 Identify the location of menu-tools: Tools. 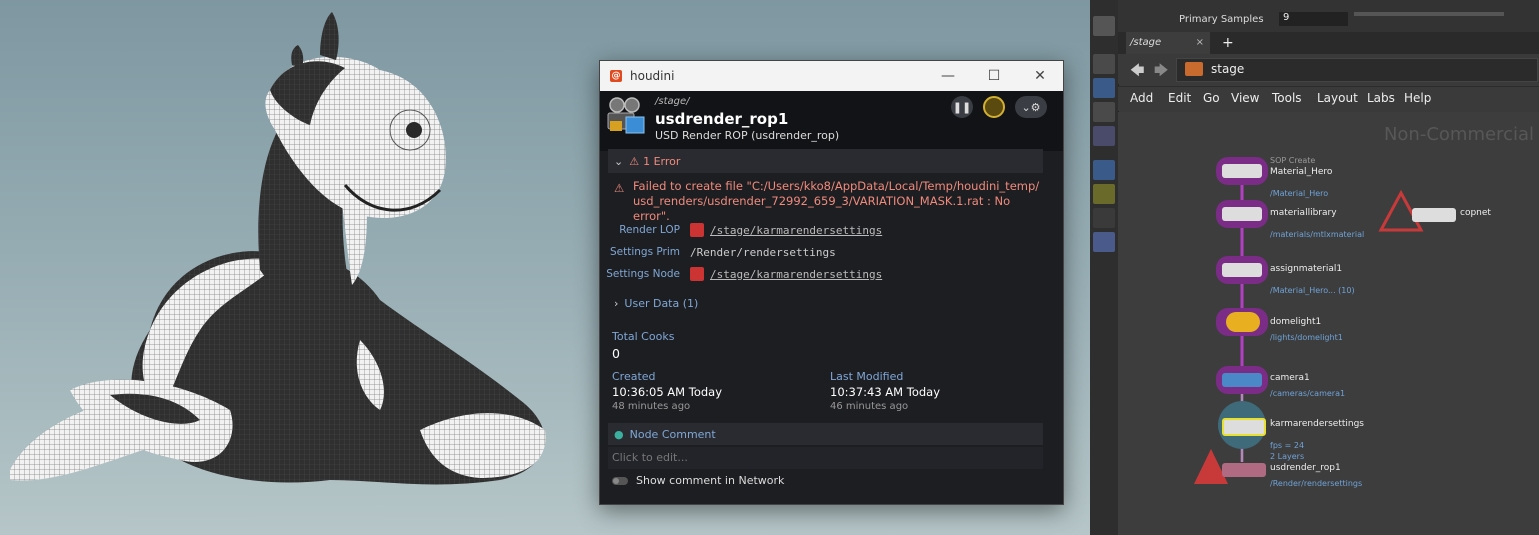
(1287, 98).